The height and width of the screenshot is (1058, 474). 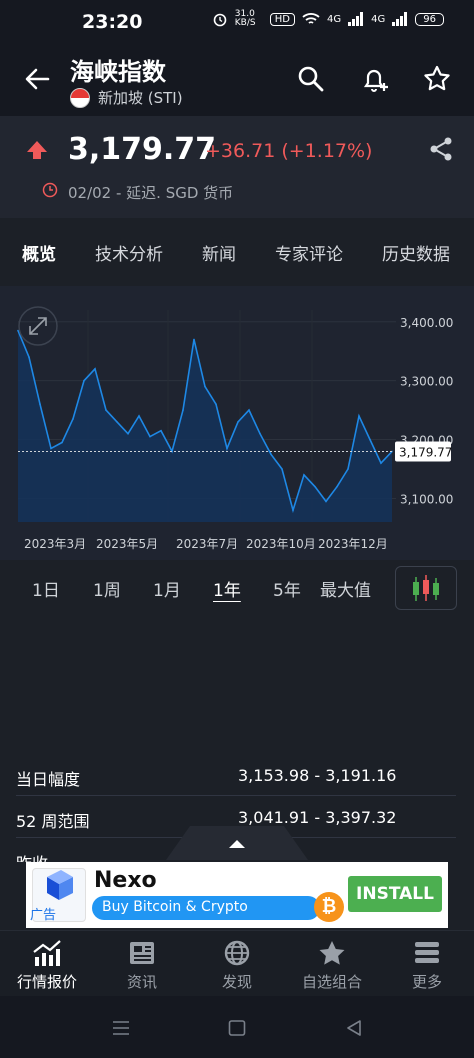 What do you see at coordinates (317, 817) in the screenshot?
I see `stat-value: 3,041.91 - 3,397.32` at bounding box center [317, 817].